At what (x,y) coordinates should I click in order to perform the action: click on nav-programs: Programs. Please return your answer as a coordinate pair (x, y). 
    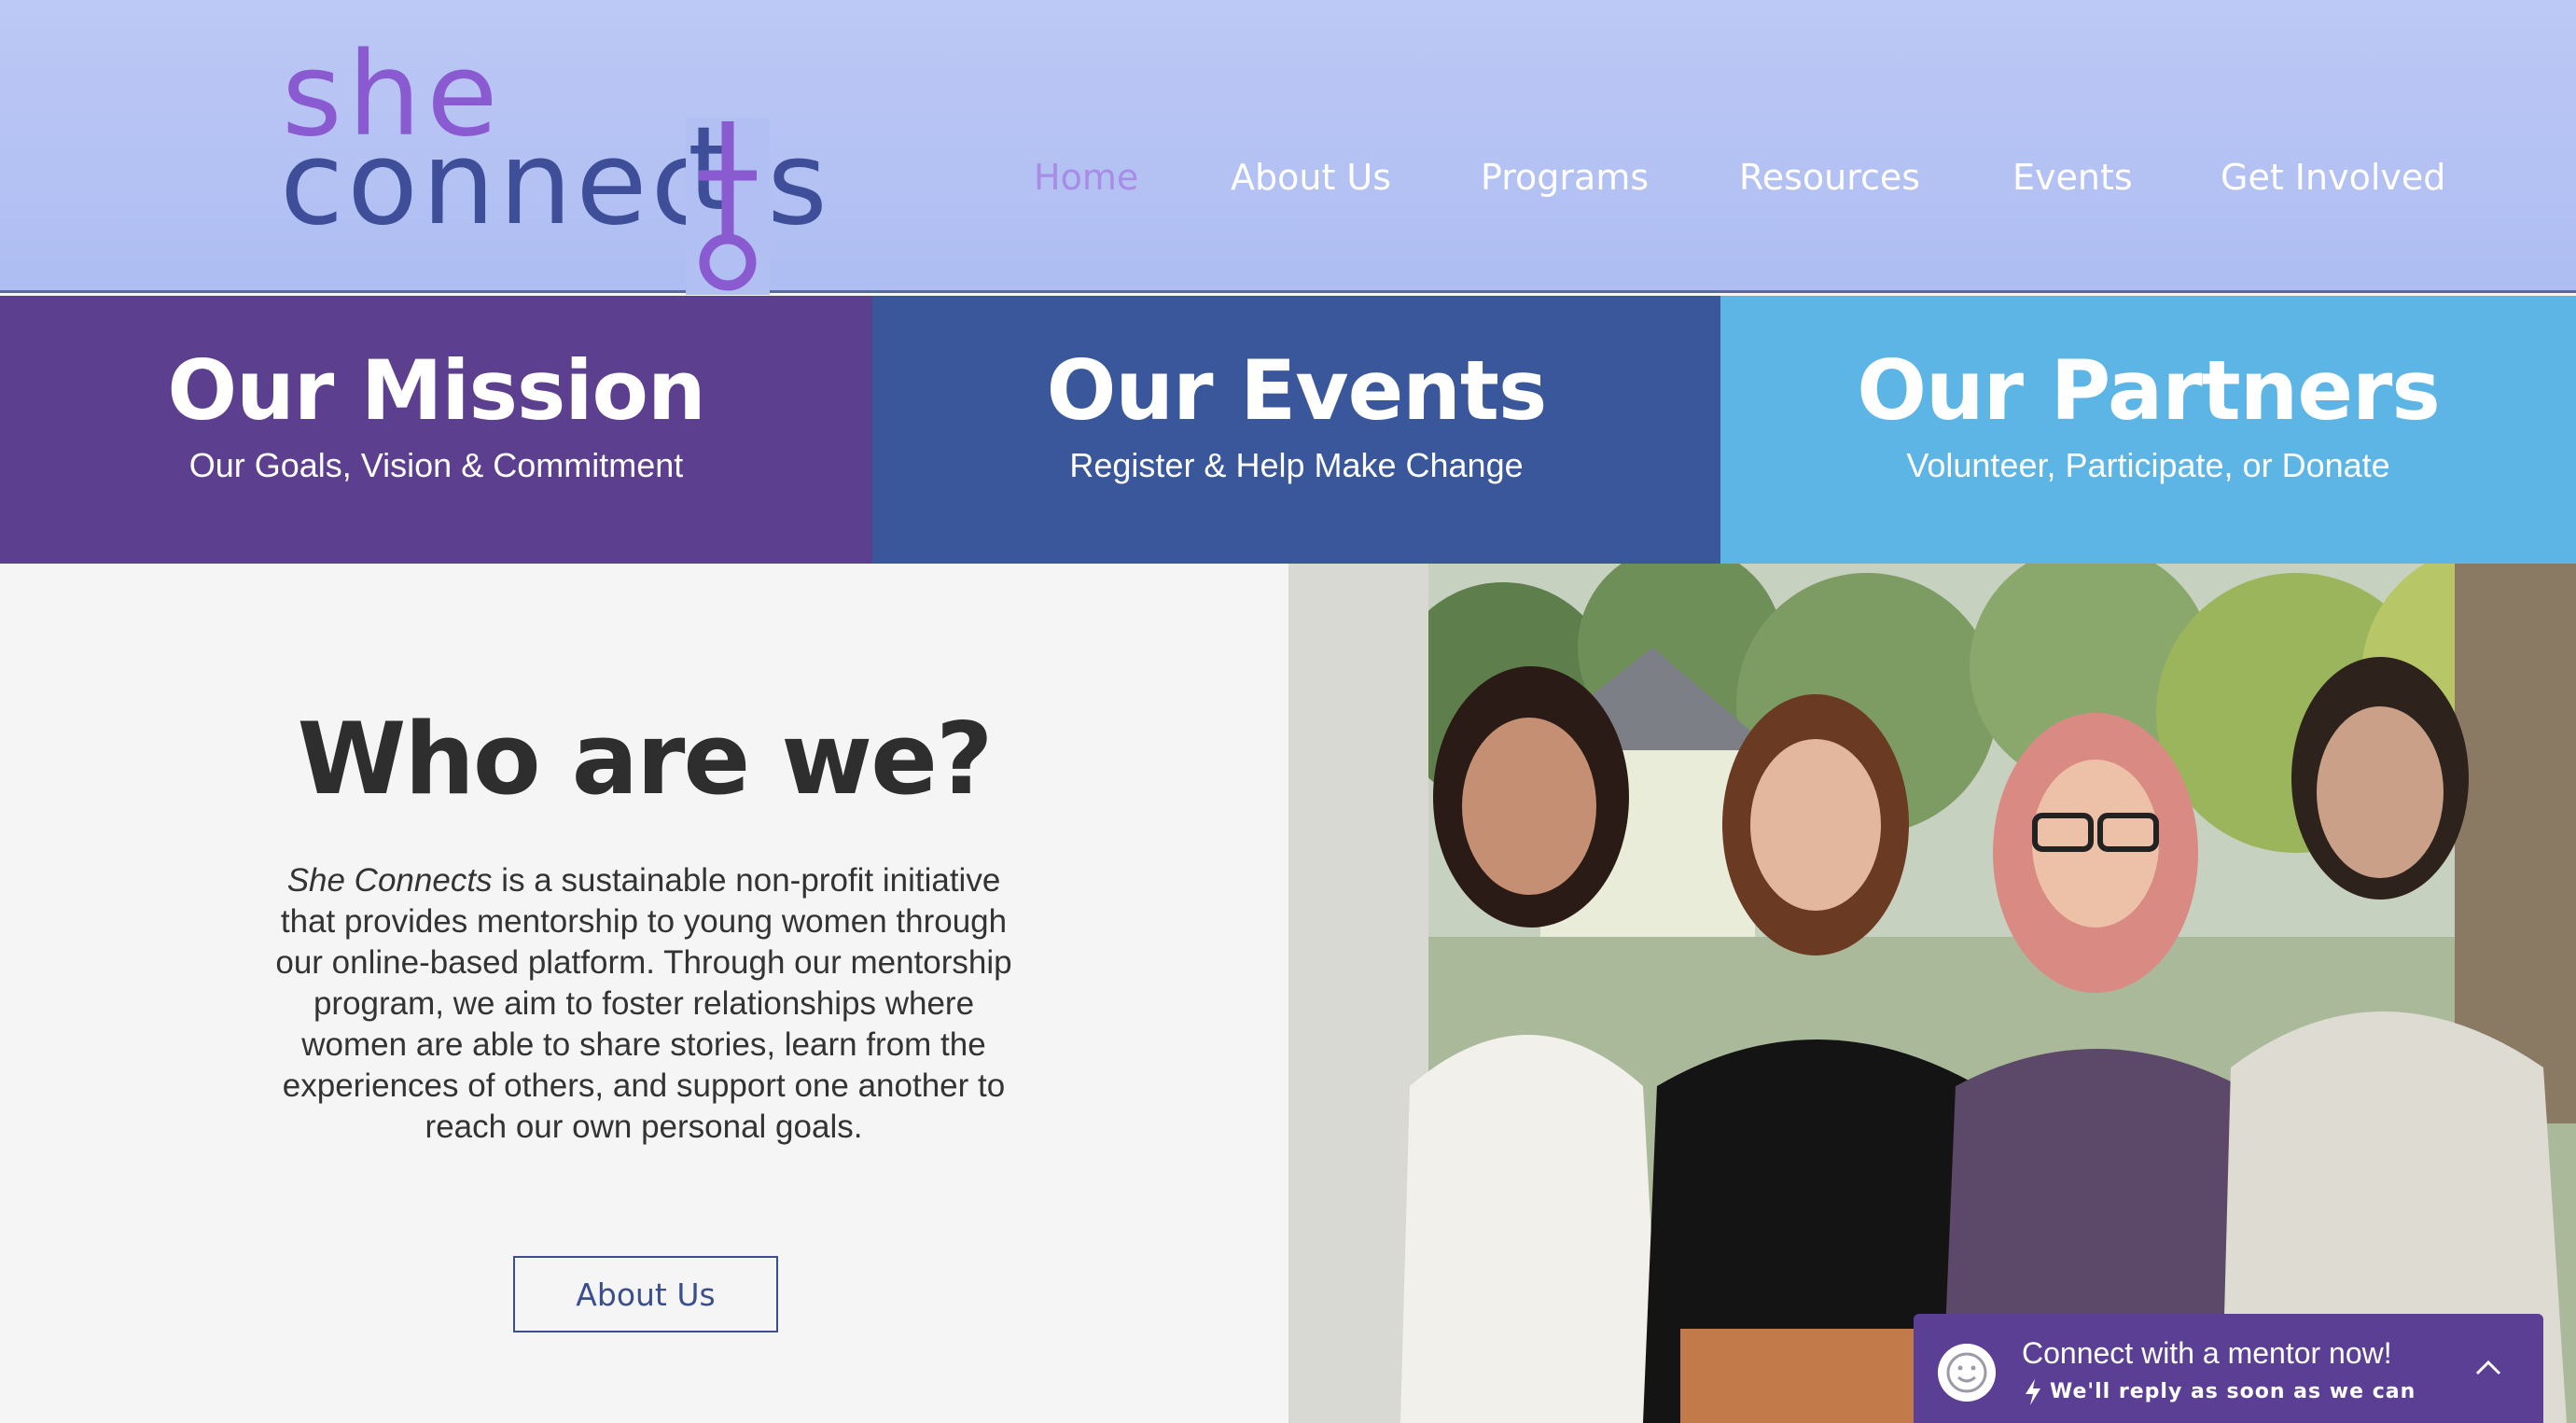
    Looking at the image, I should click on (1565, 177).